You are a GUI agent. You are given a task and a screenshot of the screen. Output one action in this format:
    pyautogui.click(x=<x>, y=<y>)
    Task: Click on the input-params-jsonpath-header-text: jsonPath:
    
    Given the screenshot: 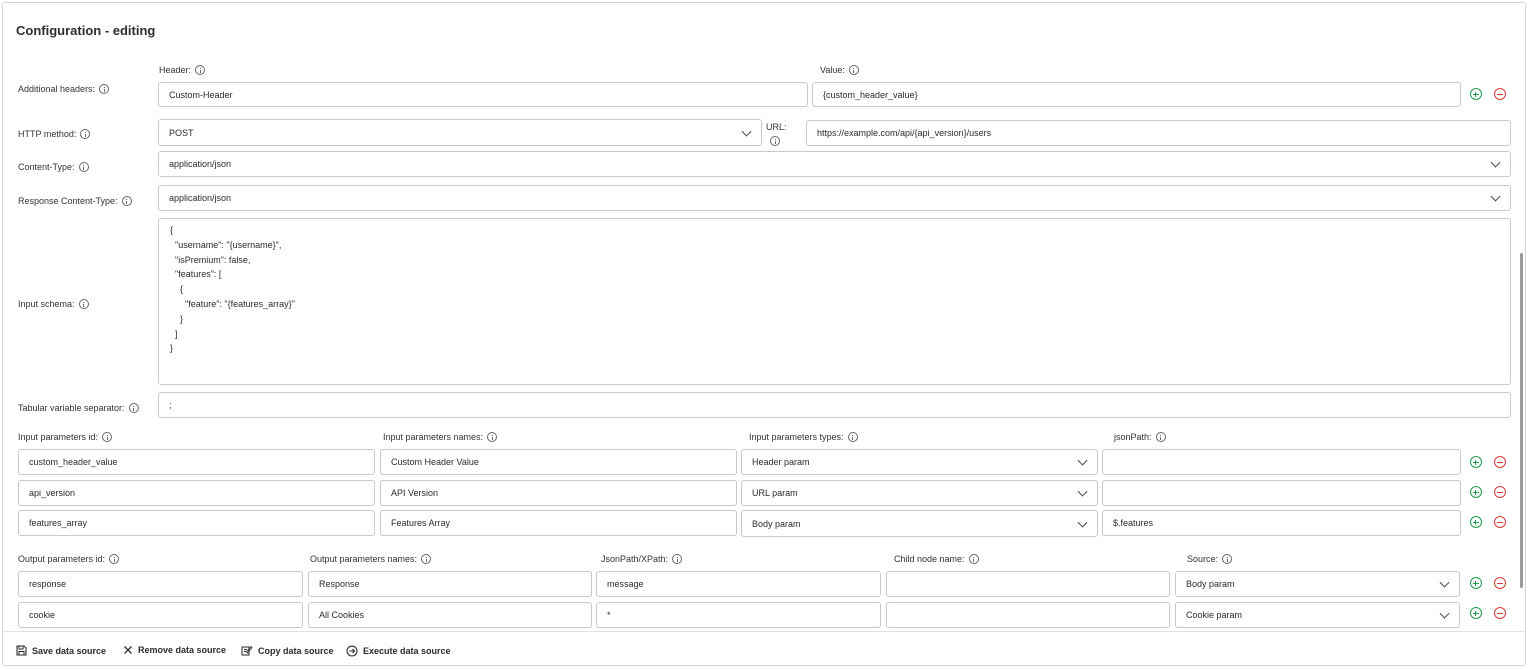 What is the action you would take?
    pyautogui.click(x=1133, y=437)
    